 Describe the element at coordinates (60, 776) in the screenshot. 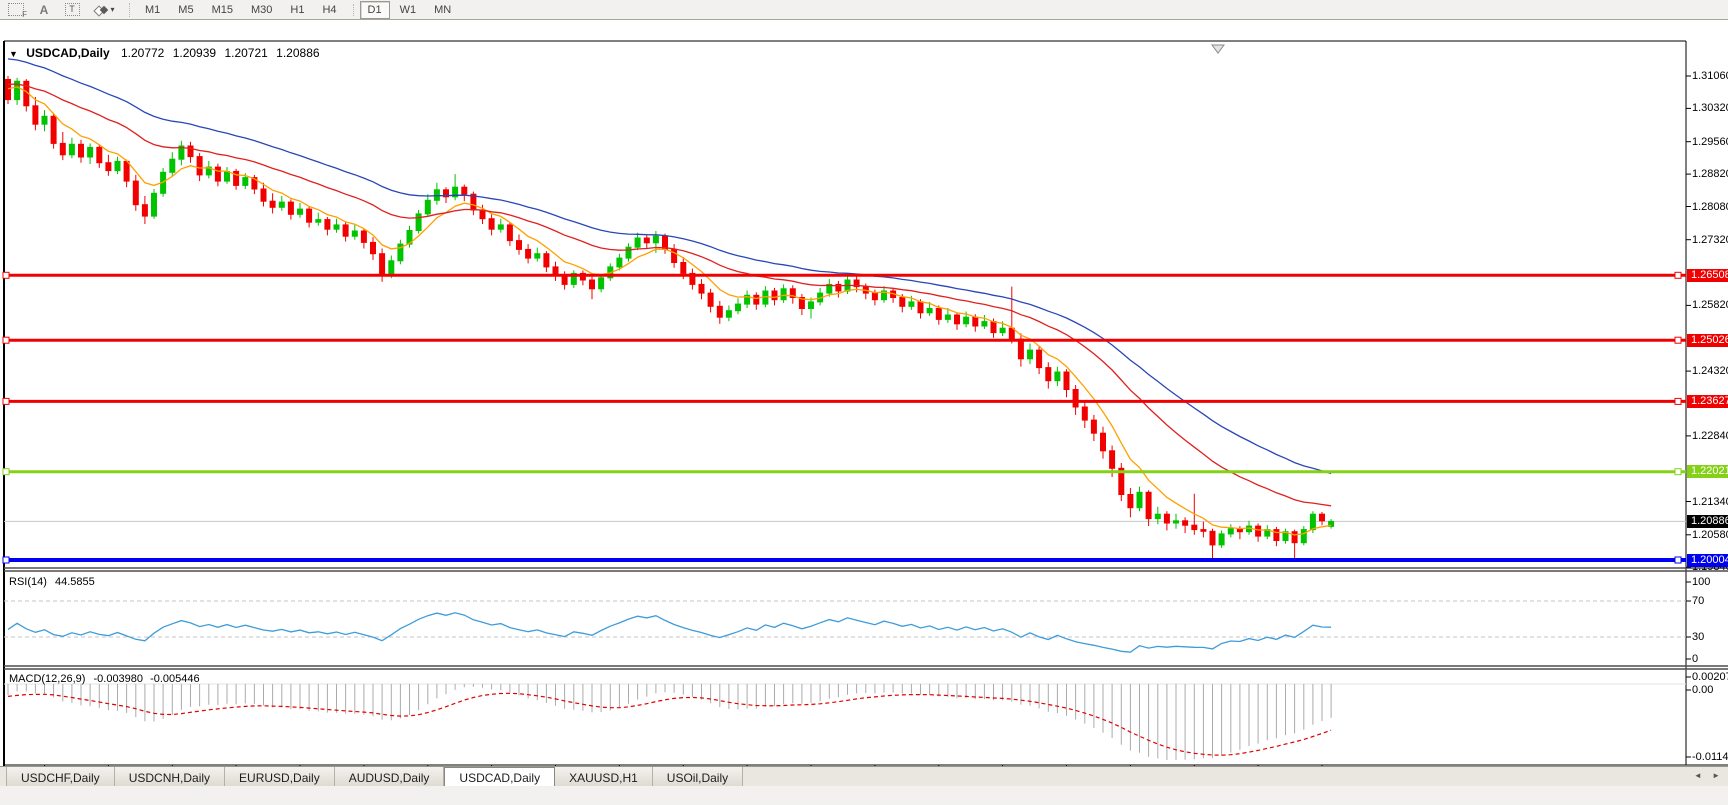

I see `chart-tab-usdchf: USDCHF,Daily` at that location.